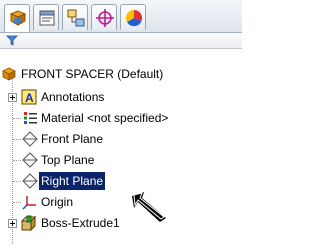 The height and width of the screenshot is (251, 320). I want to click on dimxpert-manager-icon, so click(105, 18).